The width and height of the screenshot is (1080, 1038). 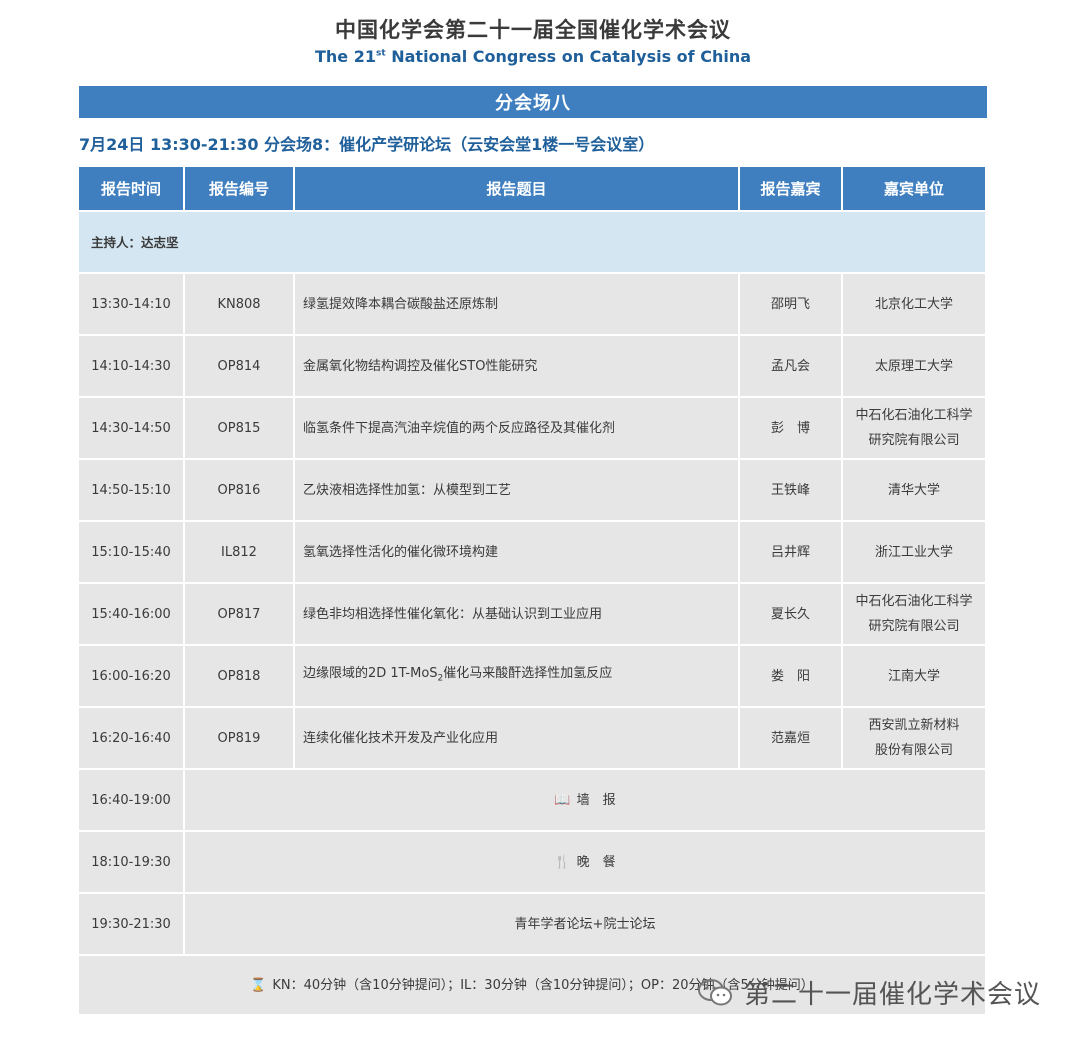 I want to click on topic-cell: 金属氧化物结构调控及催化STO性能研究, so click(x=516, y=366).